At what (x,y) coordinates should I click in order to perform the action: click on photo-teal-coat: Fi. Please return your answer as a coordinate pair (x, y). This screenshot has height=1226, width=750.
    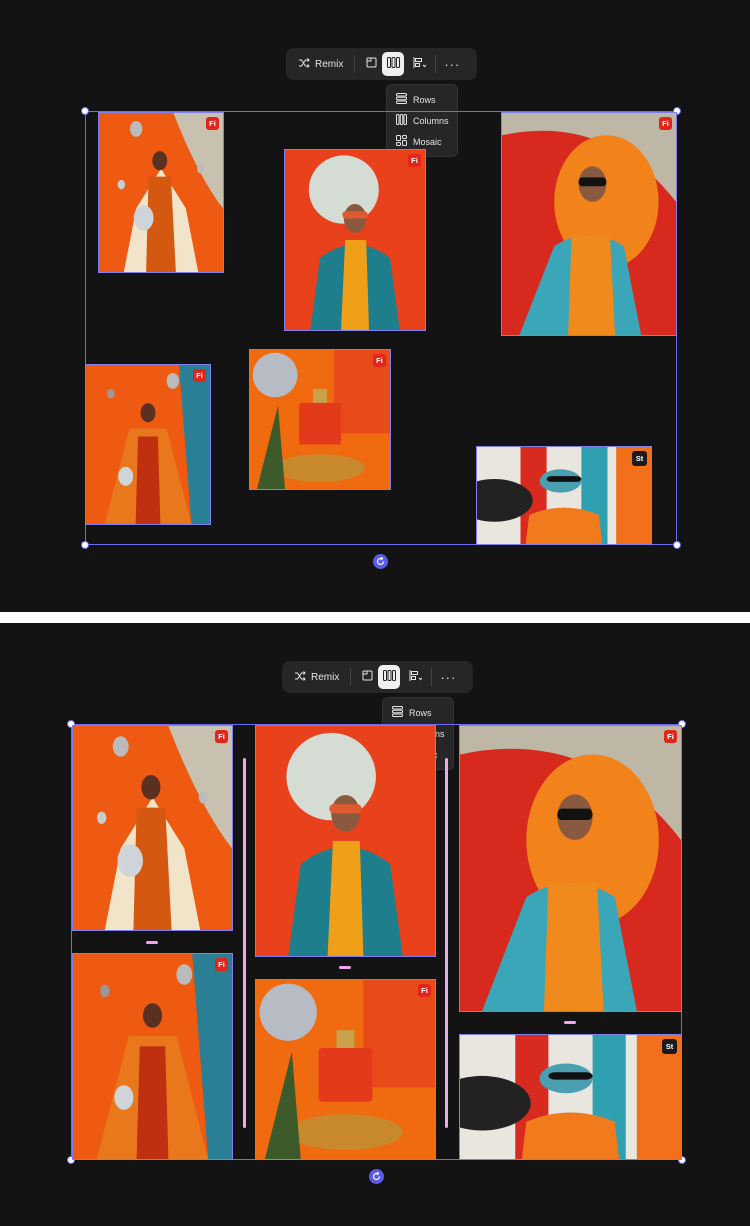
    Looking at the image, I should click on (355, 240).